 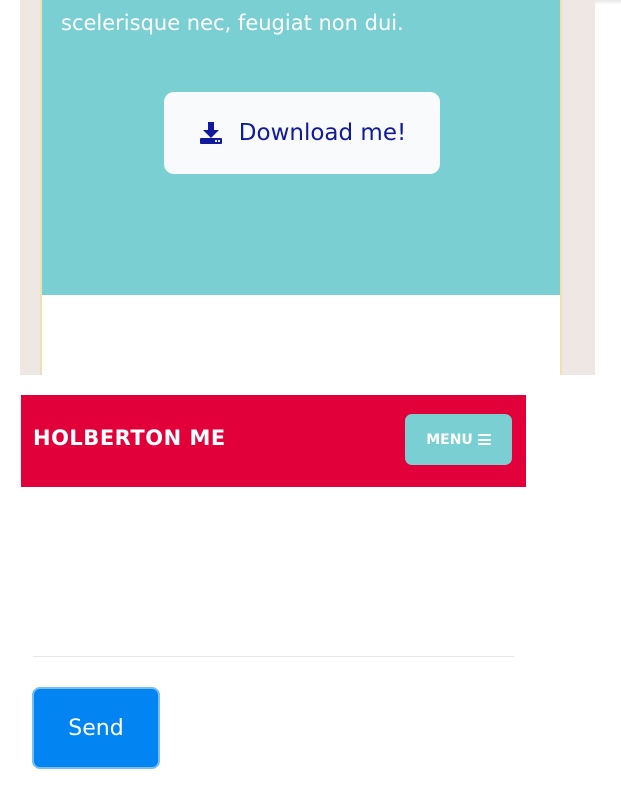 What do you see at coordinates (210, 133) in the screenshot?
I see `download-icon` at bounding box center [210, 133].